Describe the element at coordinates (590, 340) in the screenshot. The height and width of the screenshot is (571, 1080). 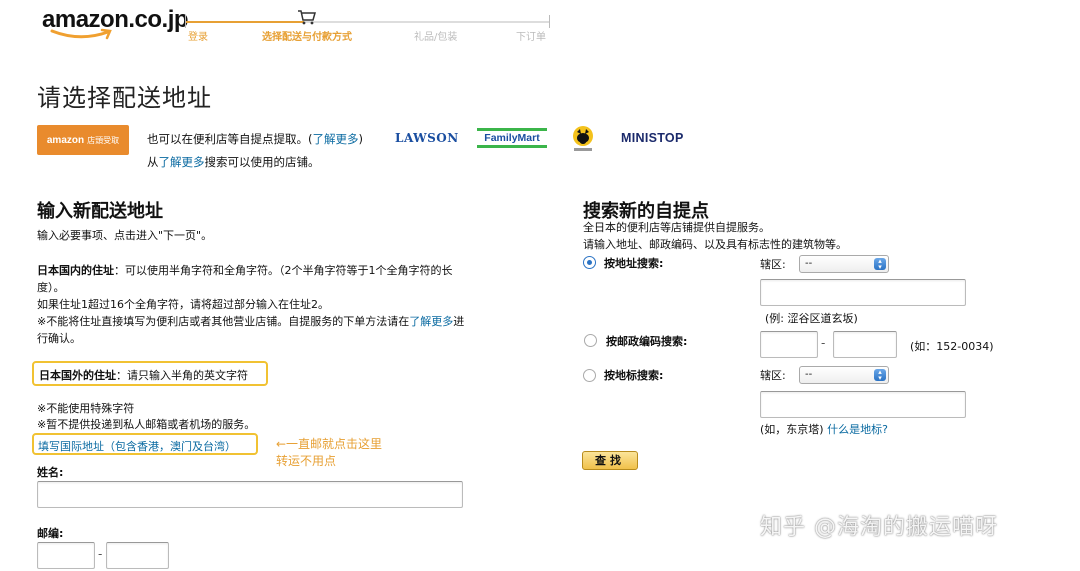
I see `radio-postcode-search` at that location.